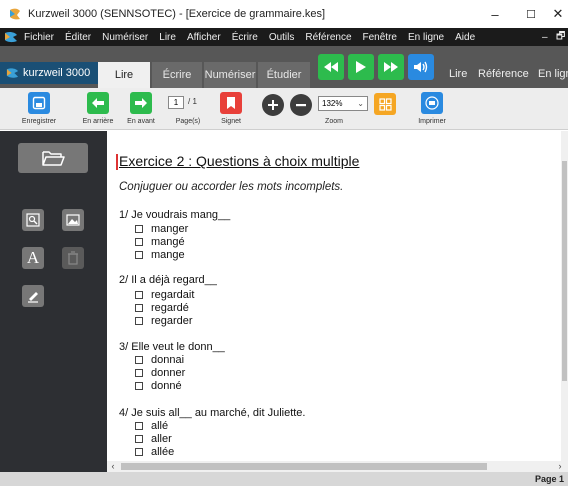 The width and height of the screenshot is (568, 486). Describe the element at coordinates (176, 102) in the screenshot. I see `current-page-input: 1` at that location.